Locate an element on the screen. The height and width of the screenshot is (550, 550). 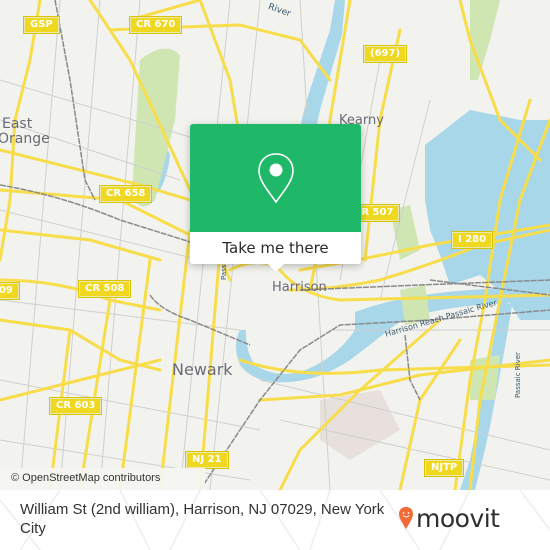
moovit-wordmark: moovit is located at coordinates (458, 518).